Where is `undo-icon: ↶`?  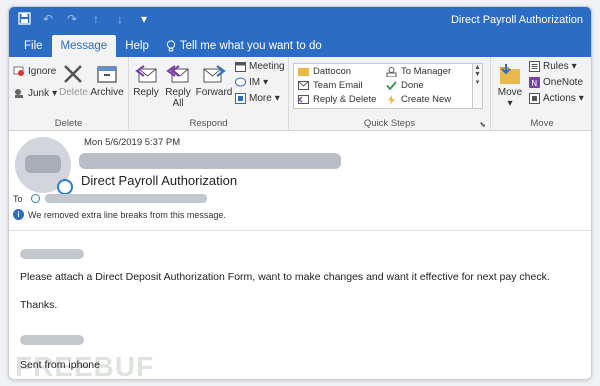 undo-icon: ↶ is located at coordinates (48, 19).